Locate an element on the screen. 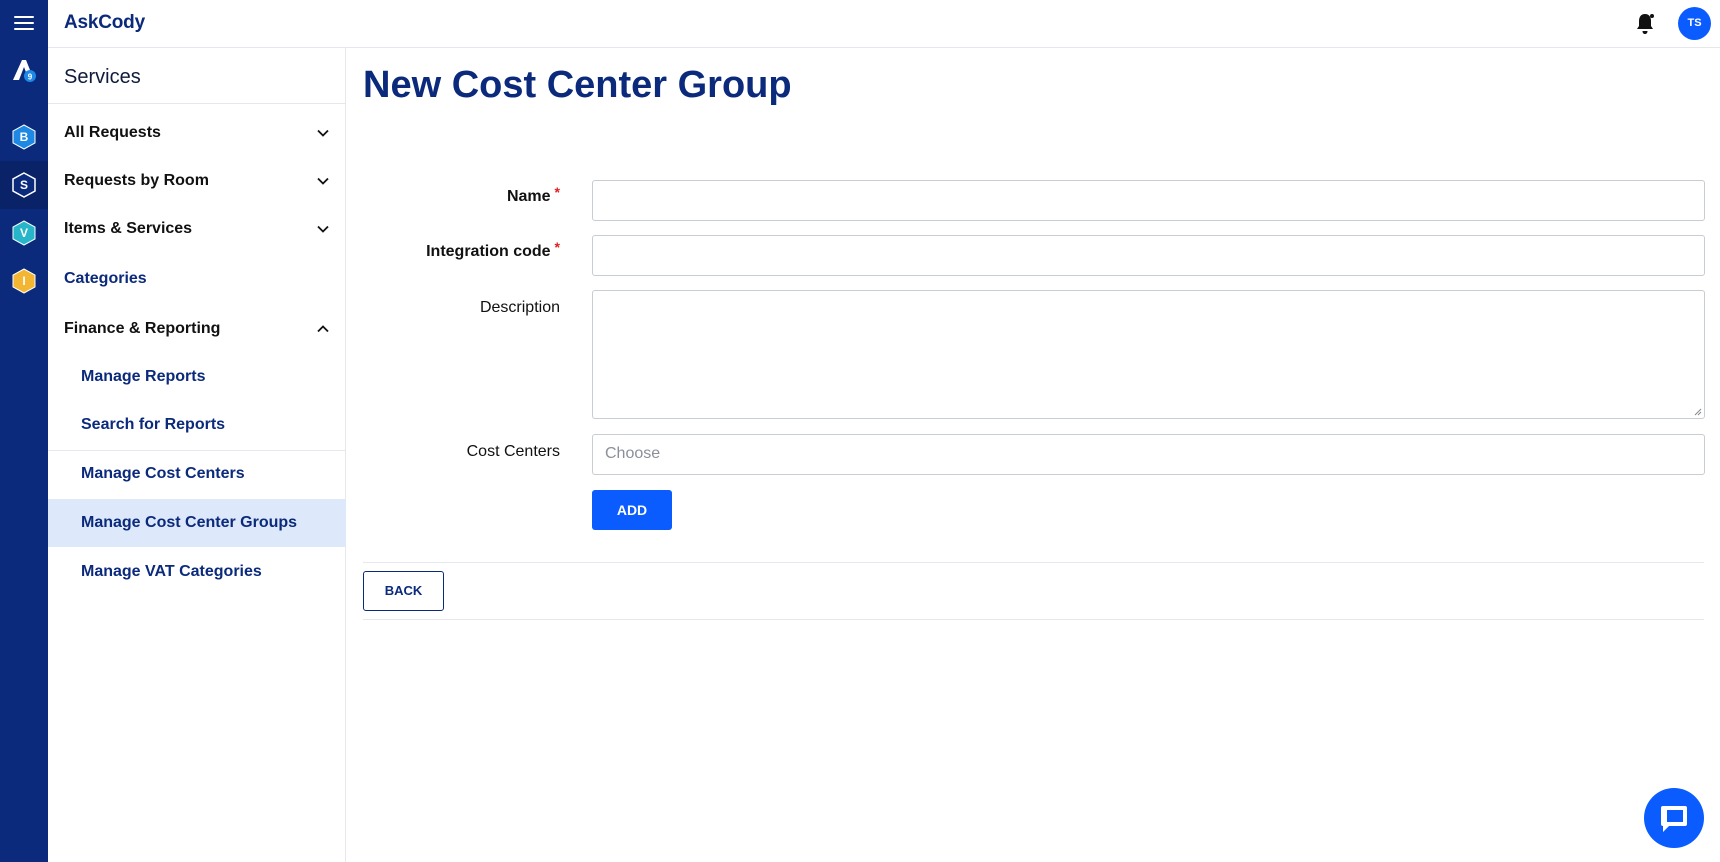  sidebar-subitem-label: Manage Cost Center Groups is located at coordinates (189, 522).